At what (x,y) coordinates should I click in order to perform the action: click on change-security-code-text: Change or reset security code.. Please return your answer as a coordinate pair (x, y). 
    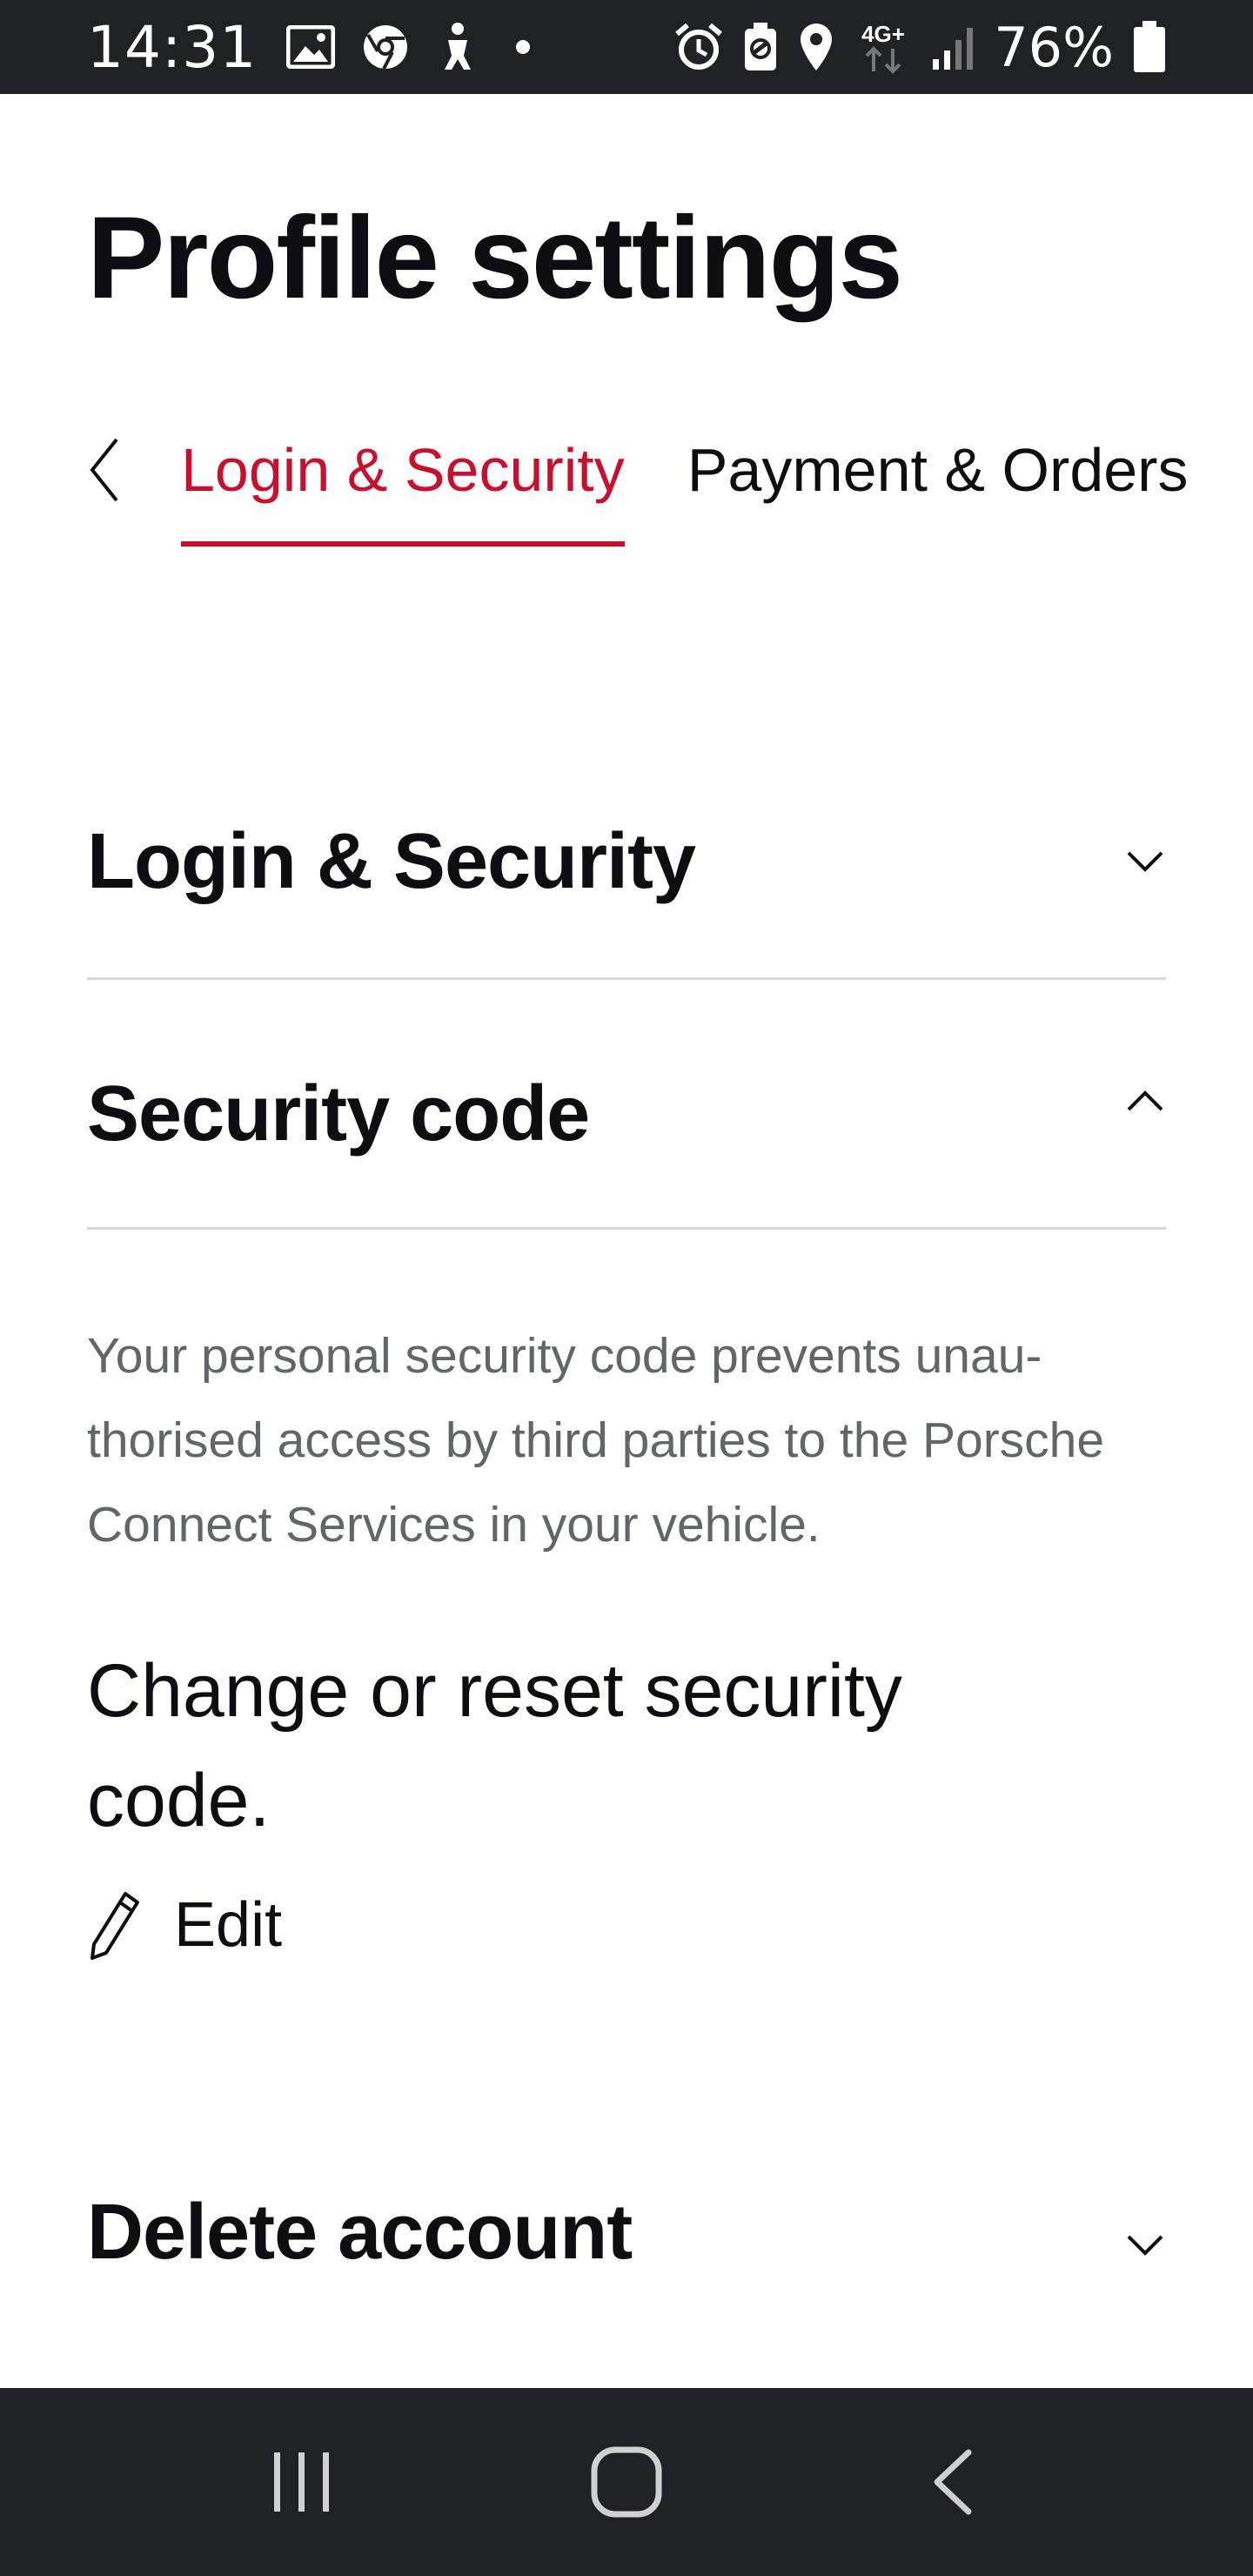
    Looking at the image, I should click on (494, 1745).